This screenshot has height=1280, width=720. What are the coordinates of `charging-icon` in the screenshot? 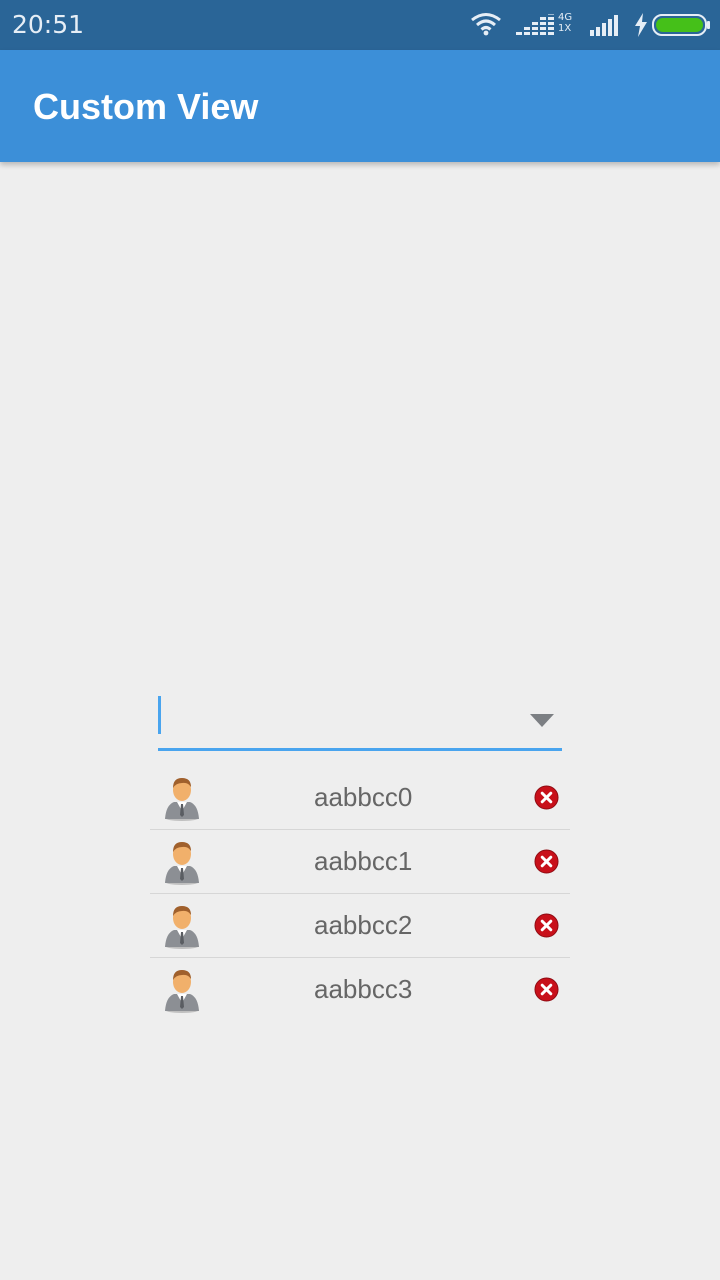 It's located at (641, 25).